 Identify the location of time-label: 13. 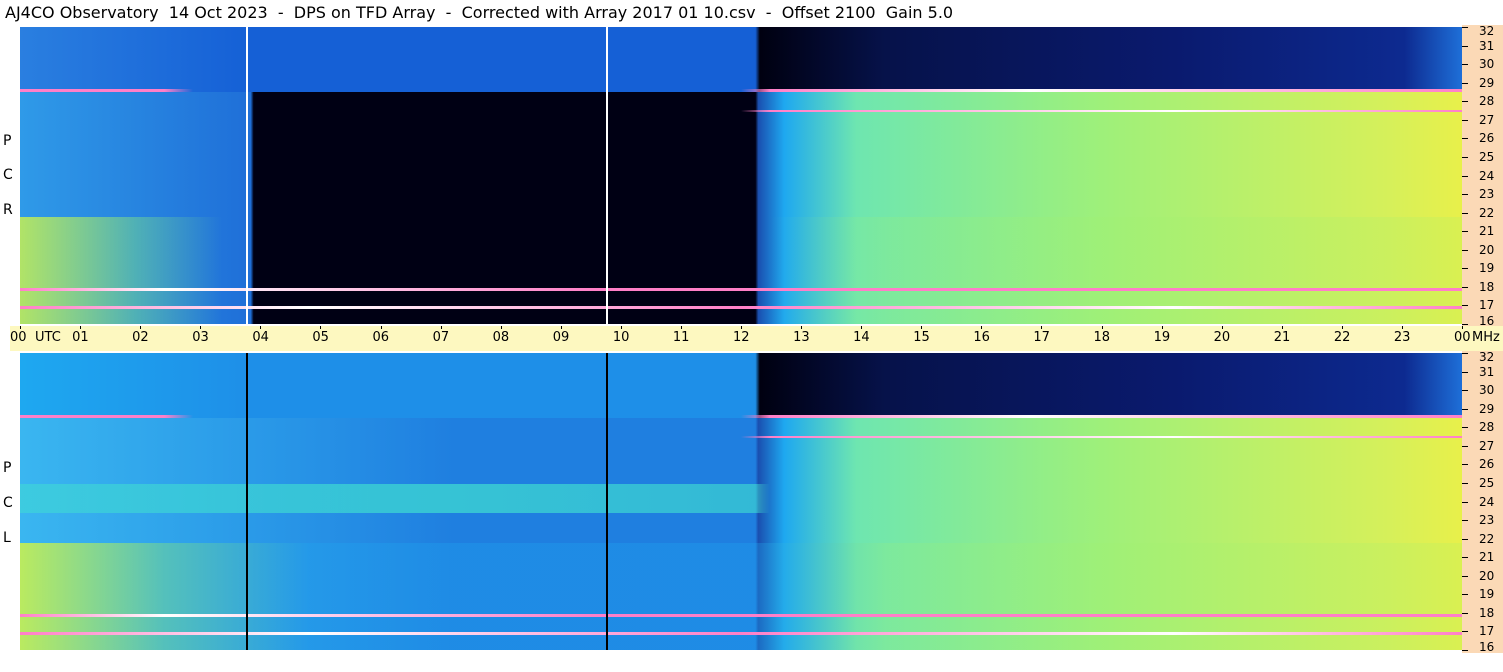
(801, 337).